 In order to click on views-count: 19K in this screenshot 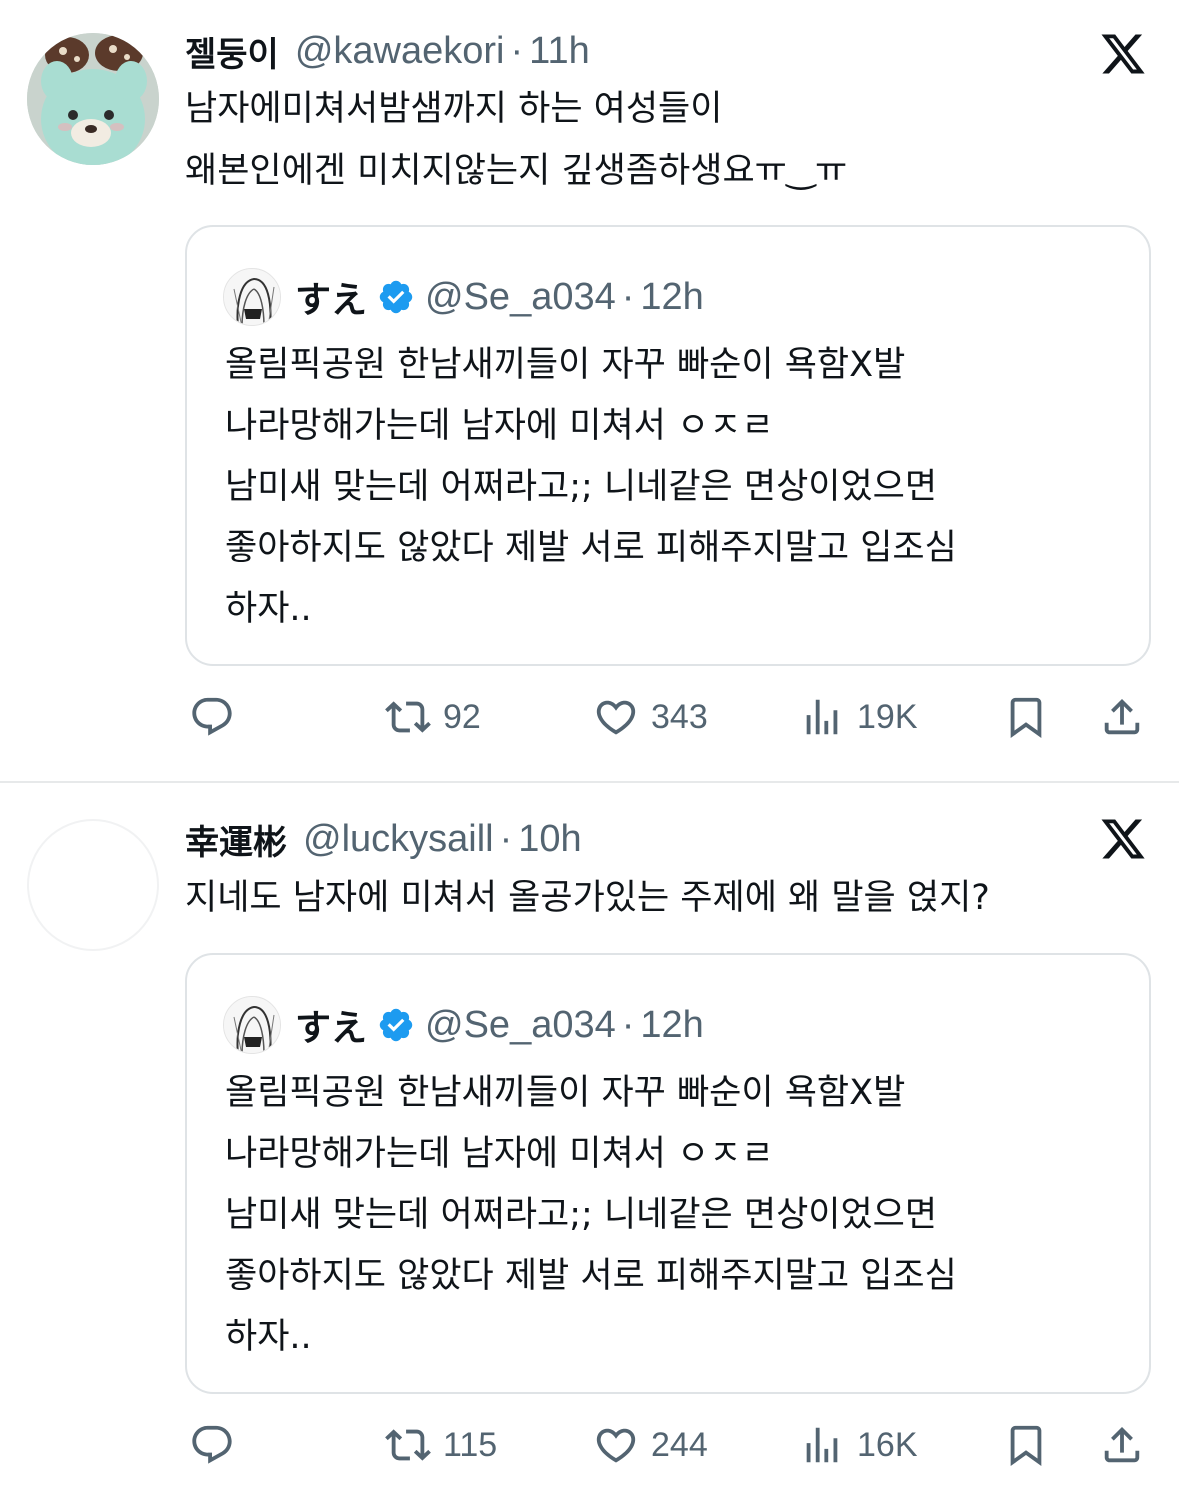, I will do `click(887, 716)`.